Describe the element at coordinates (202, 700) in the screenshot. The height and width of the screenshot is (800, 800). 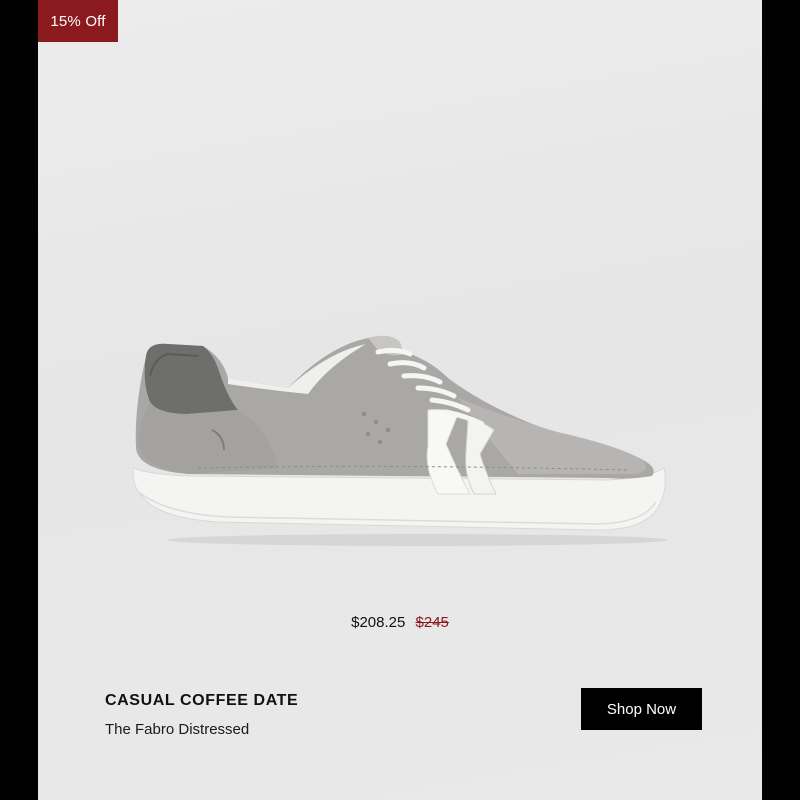
I see `product-title: CASUAL COFFEE DATE` at that location.